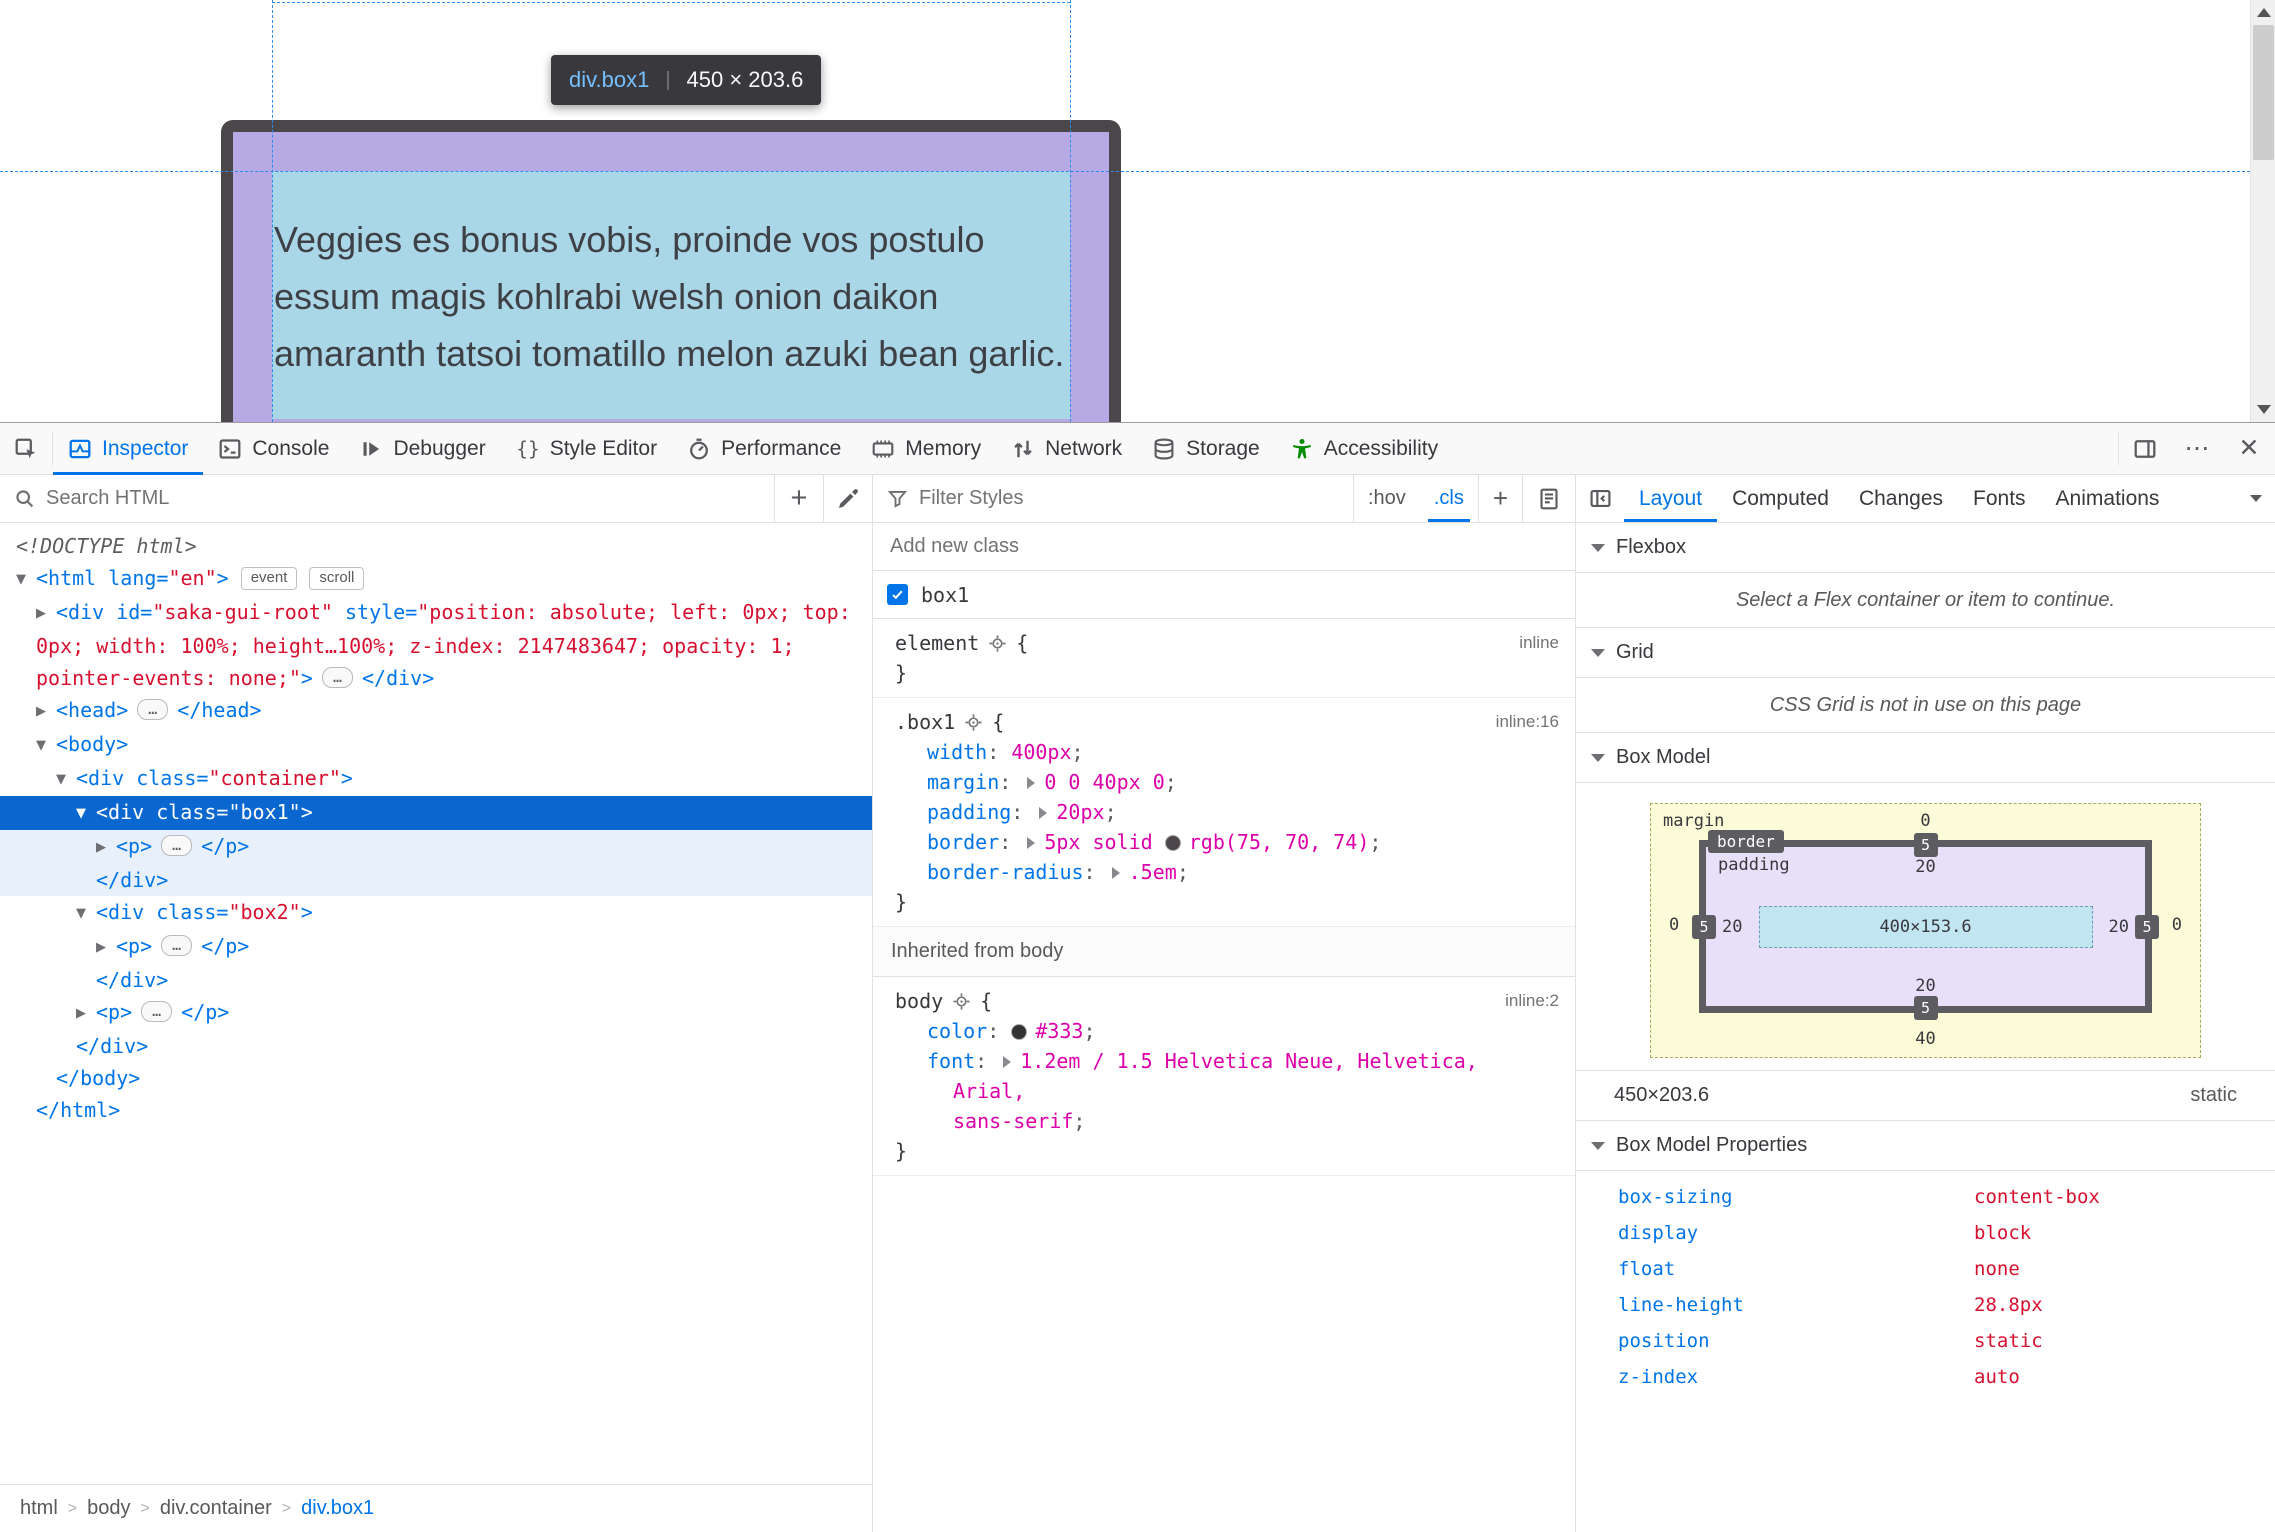 The image size is (2275, 1532). Describe the element at coordinates (108, 1508) in the screenshot. I see `breadcrumb-item-body: body` at that location.